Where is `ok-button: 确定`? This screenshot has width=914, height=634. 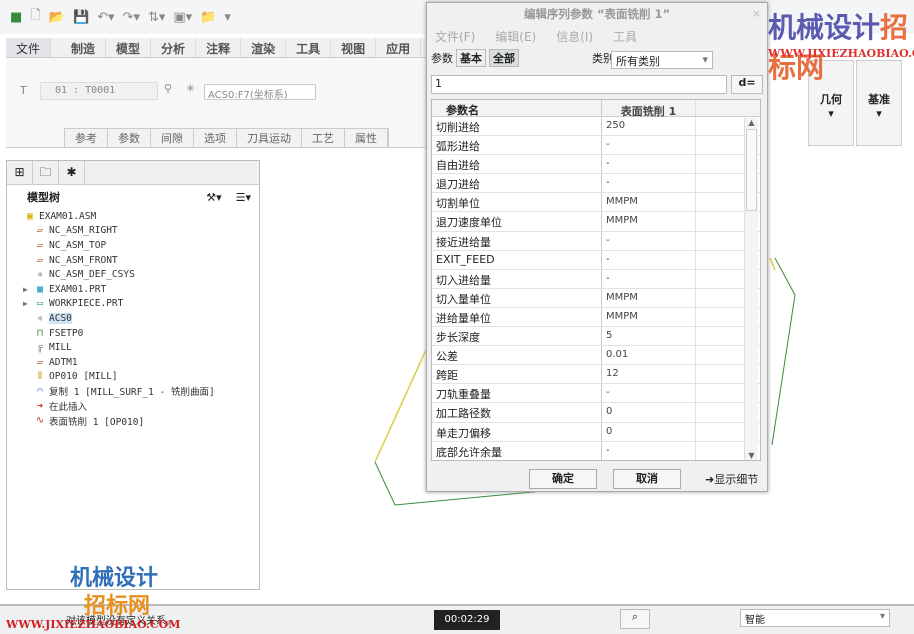 ok-button: 确定 is located at coordinates (563, 479).